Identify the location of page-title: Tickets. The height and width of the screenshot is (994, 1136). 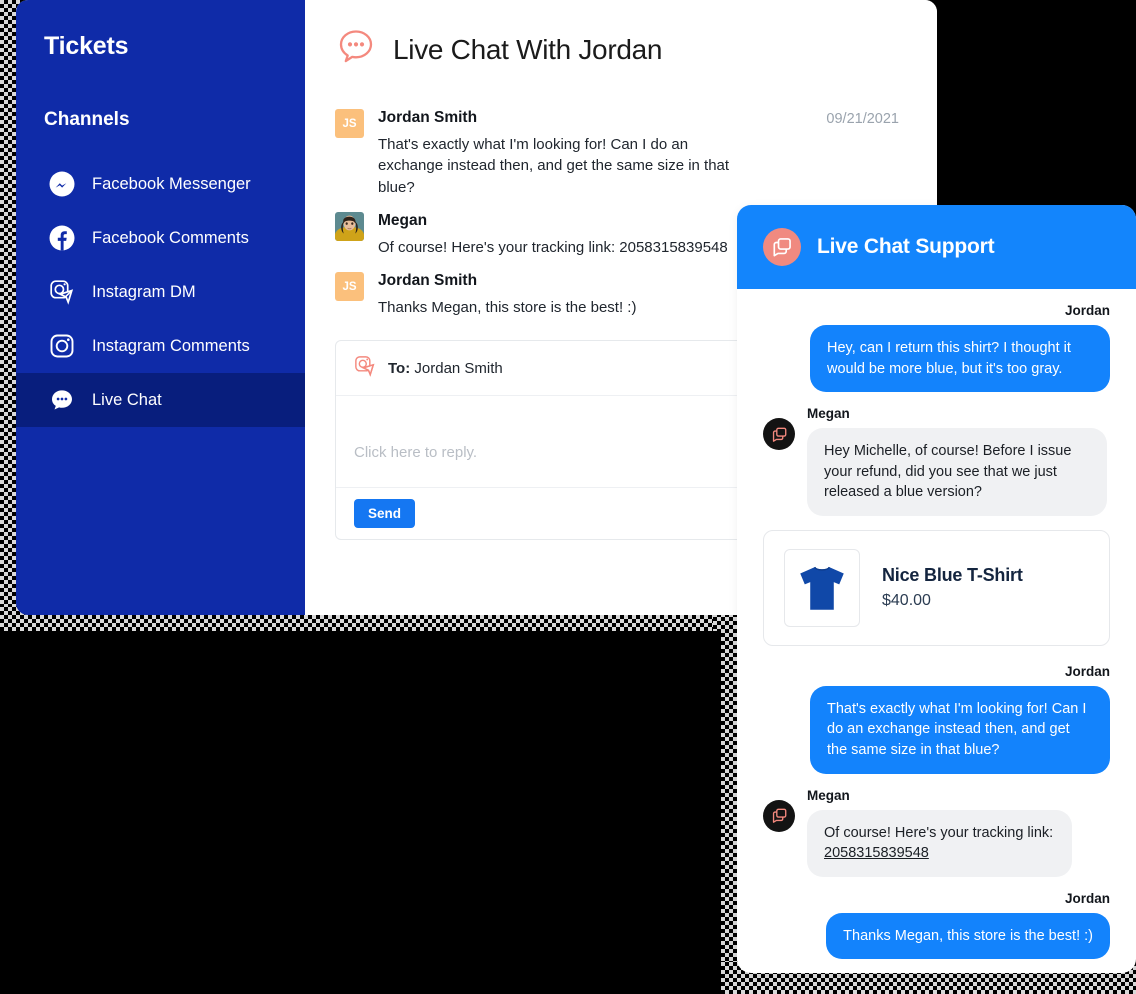
(86, 46).